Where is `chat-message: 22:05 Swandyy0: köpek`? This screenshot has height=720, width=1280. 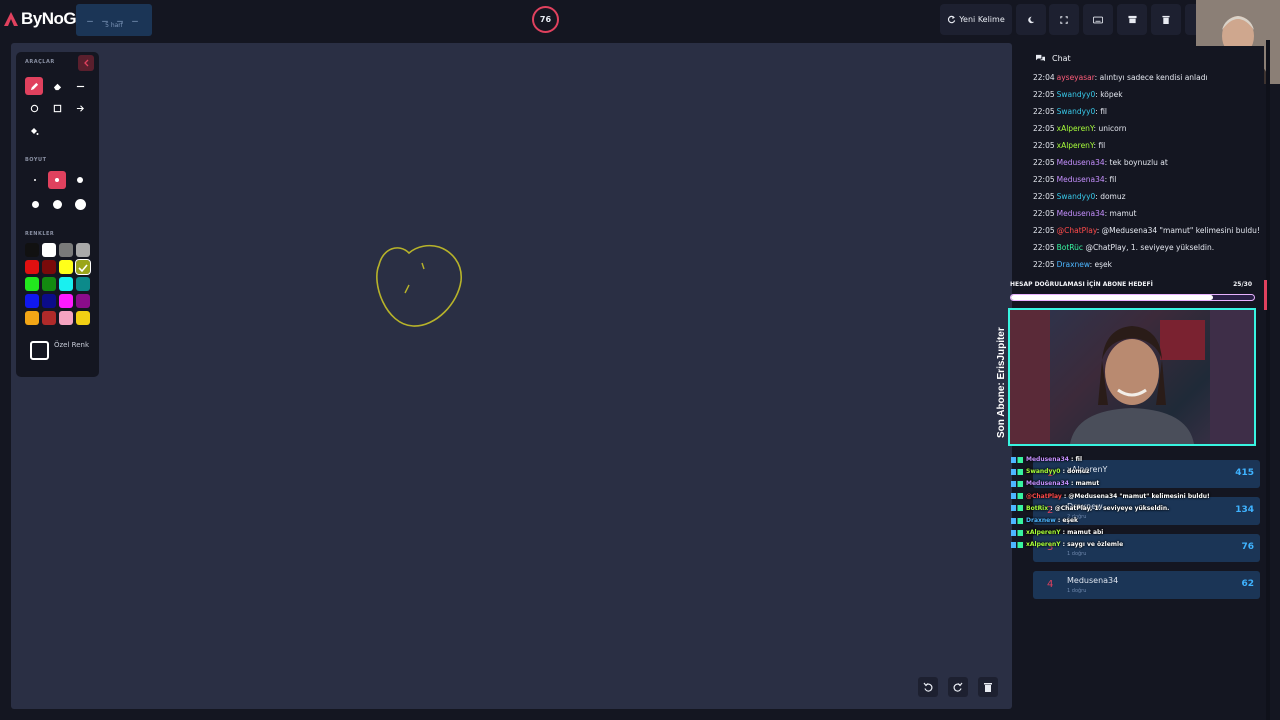 chat-message: 22:05 Swandyy0: köpek is located at coordinates (1078, 95).